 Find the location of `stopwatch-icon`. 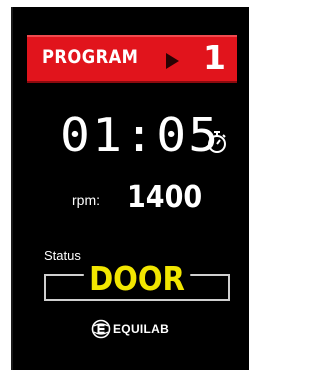

stopwatch-icon is located at coordinates (217, 142).